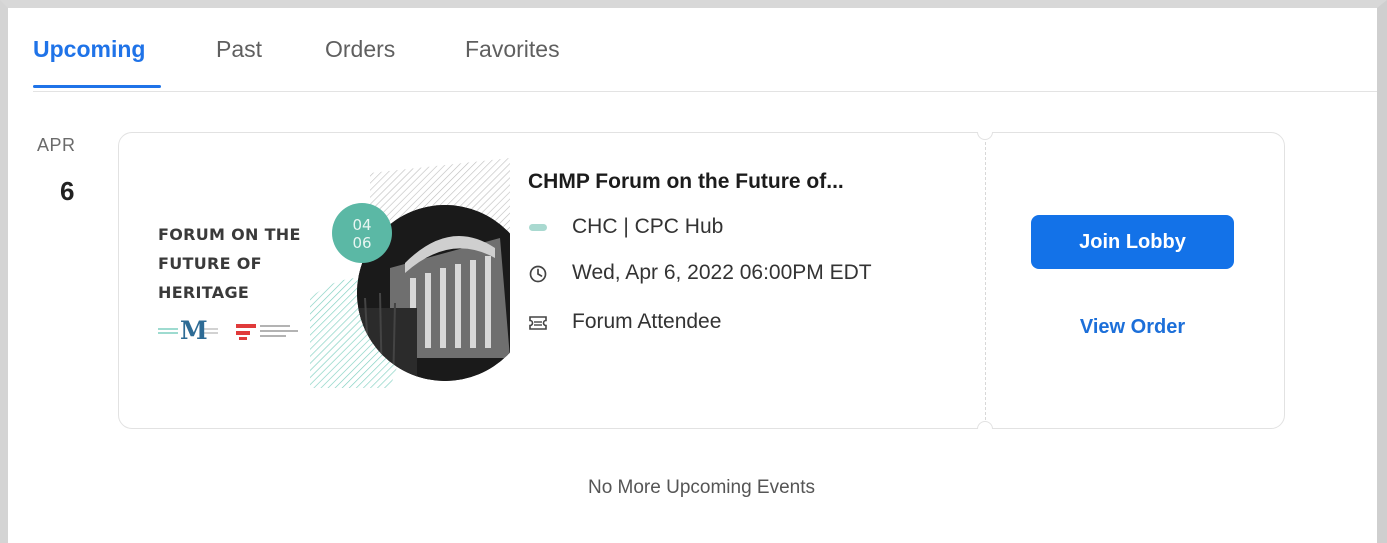  I want to click on red-logo-icon, so click(246, 332).